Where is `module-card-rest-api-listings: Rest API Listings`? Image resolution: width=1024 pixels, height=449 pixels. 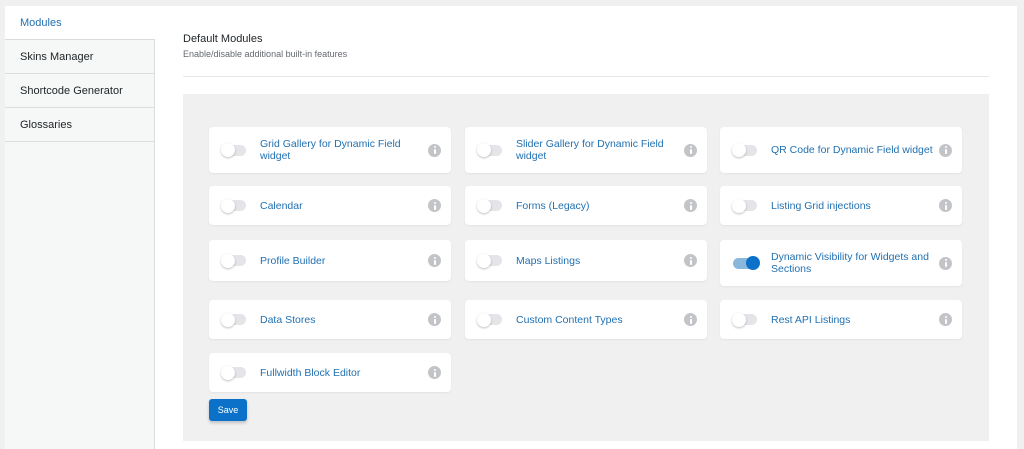
module-card-rest-api-listings: Rest API Listings is located at coordinates (841, 319).